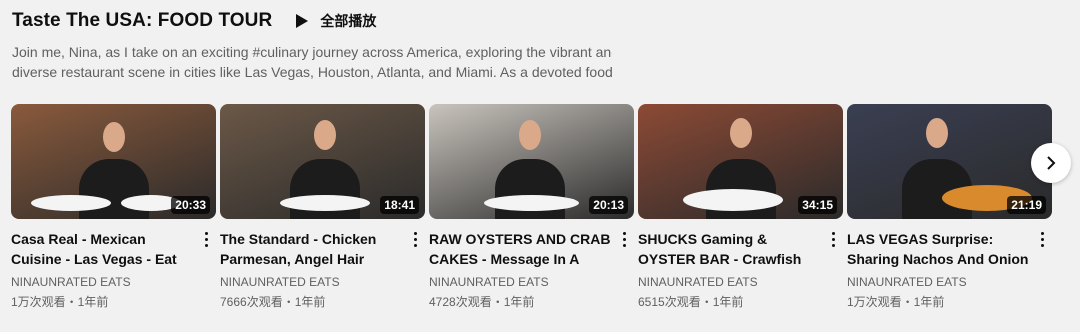  I want to click on play-all-button: 全部播放, so click(336, 21).